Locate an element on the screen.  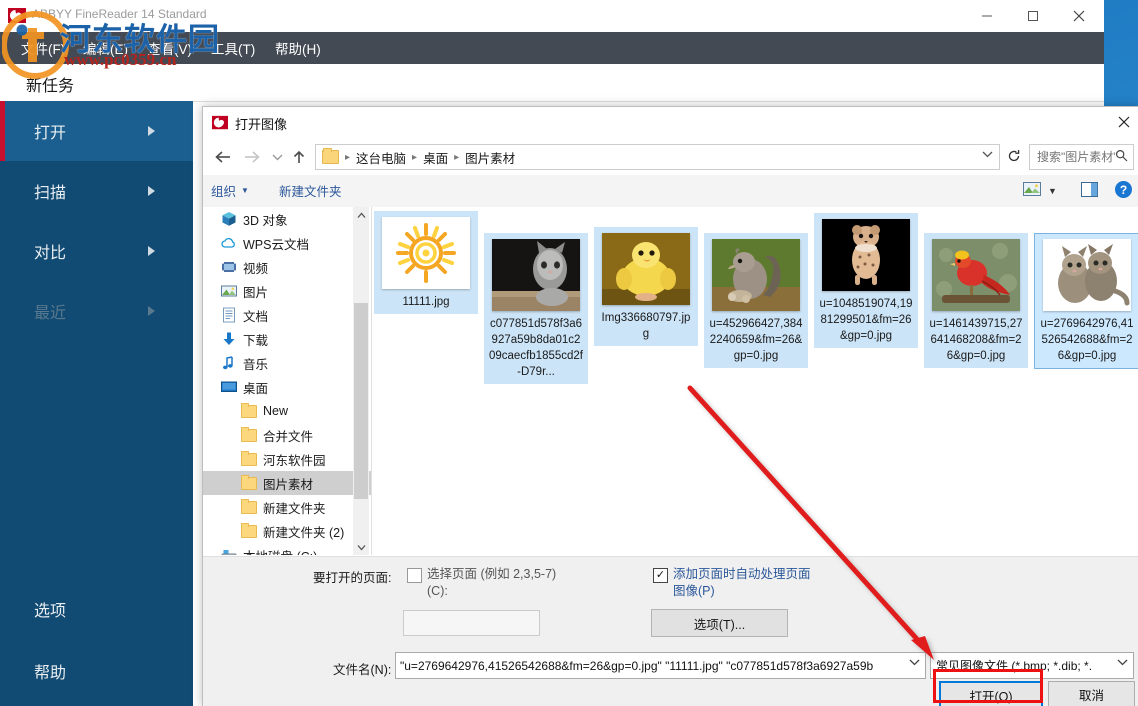
tree-item: 新建文件夹 (2) is located at coordinates (287, 531).